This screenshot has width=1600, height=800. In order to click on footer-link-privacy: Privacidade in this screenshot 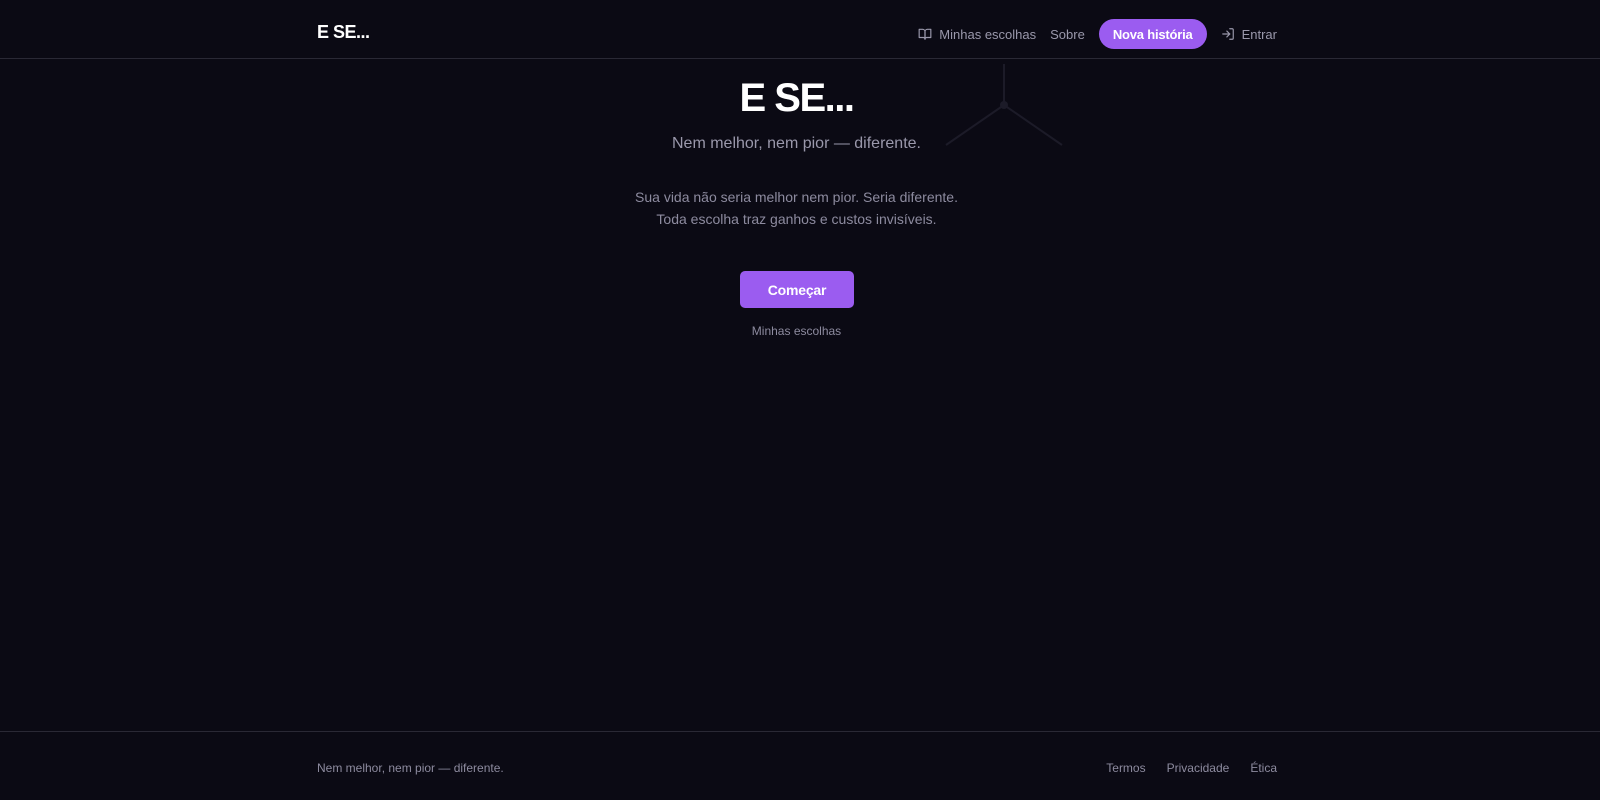, I will do `click(1198, 768)`.